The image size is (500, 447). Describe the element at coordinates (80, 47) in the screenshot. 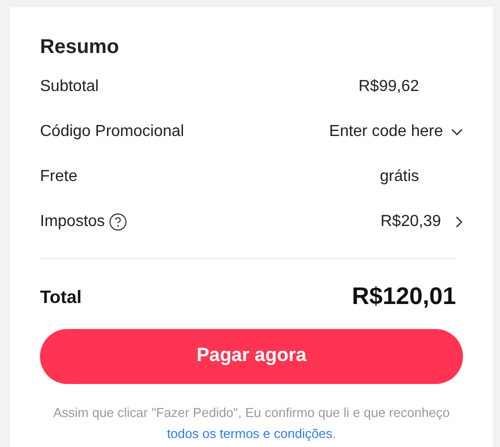

I see `summary-title: Resumo` at that location.